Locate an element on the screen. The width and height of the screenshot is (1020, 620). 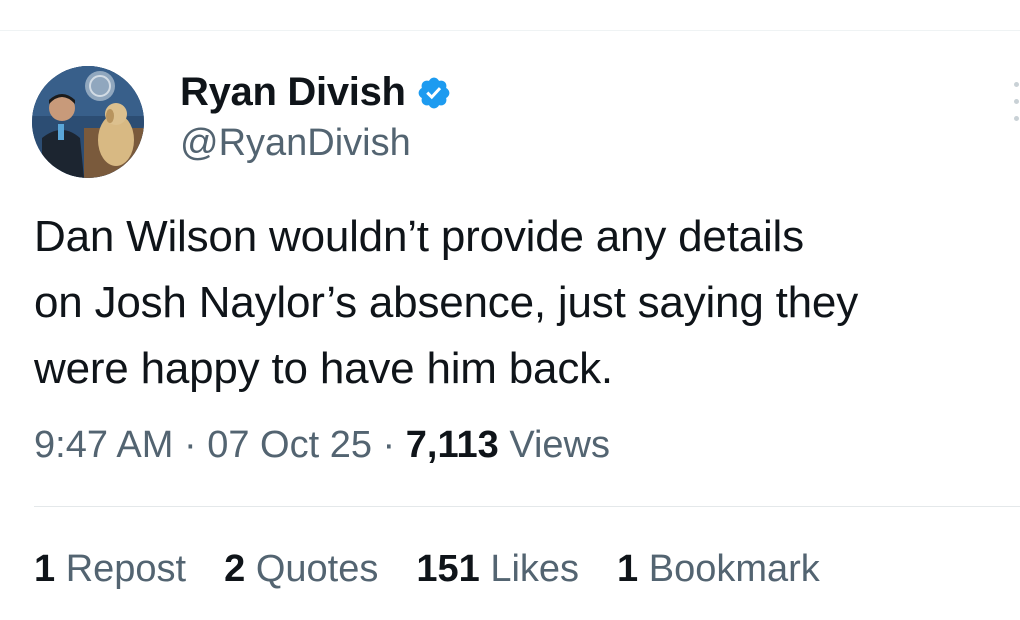
author-display-name: Ryan Divish is located at coordinates (293, 92).